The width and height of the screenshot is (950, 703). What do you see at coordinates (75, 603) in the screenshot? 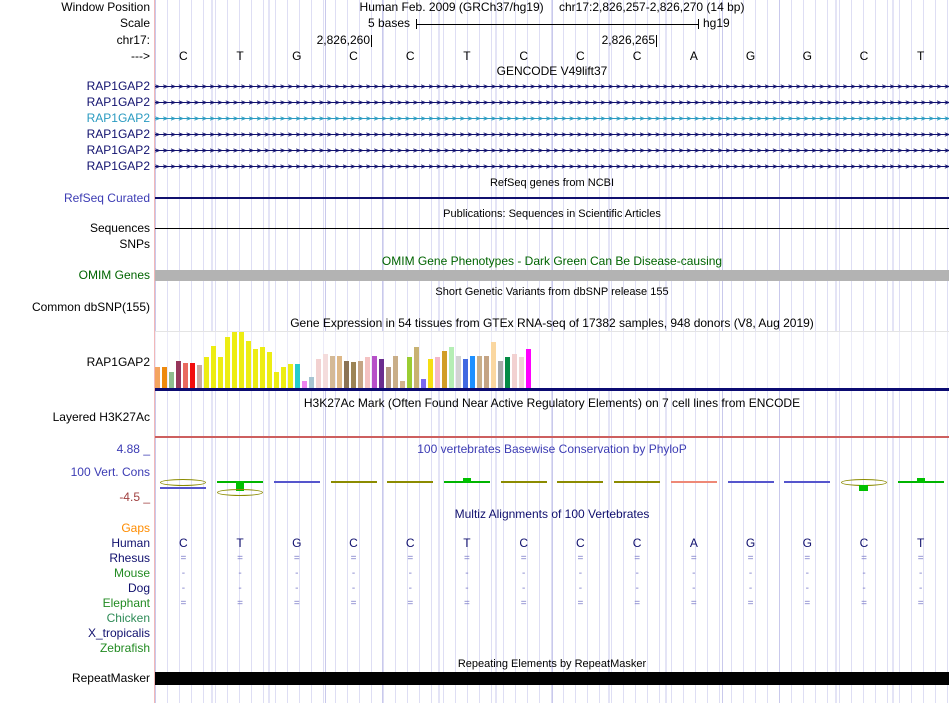
I see `multiz-species-label-elephant: Elephant` at bounding box center [75, 603].